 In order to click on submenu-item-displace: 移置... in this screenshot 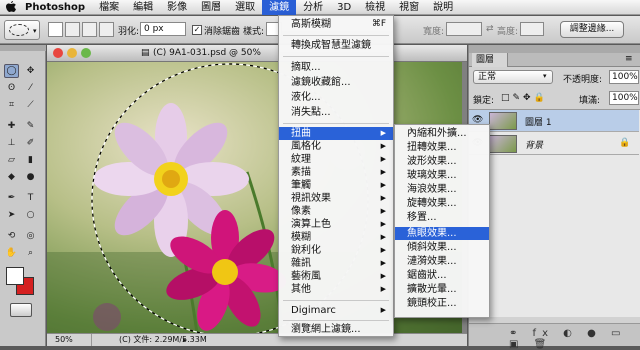, I will do `click(442, 217)`.